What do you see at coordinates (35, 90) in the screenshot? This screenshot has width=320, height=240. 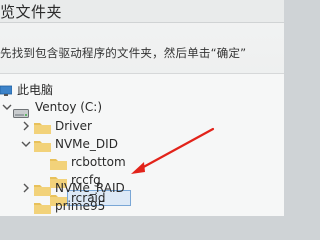 I see `tree-item-label: 此电脑` at bounding box center [35, 90].